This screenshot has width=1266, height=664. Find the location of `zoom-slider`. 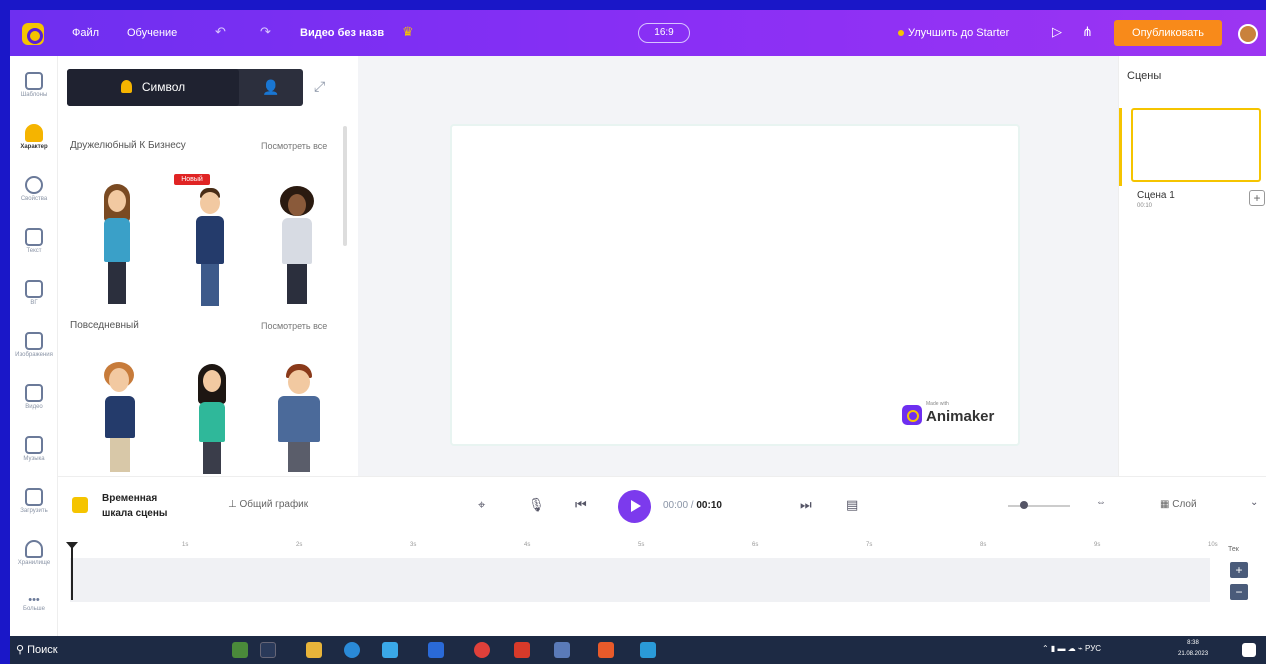

zoom-slider is located at coordinates (1039, 505).